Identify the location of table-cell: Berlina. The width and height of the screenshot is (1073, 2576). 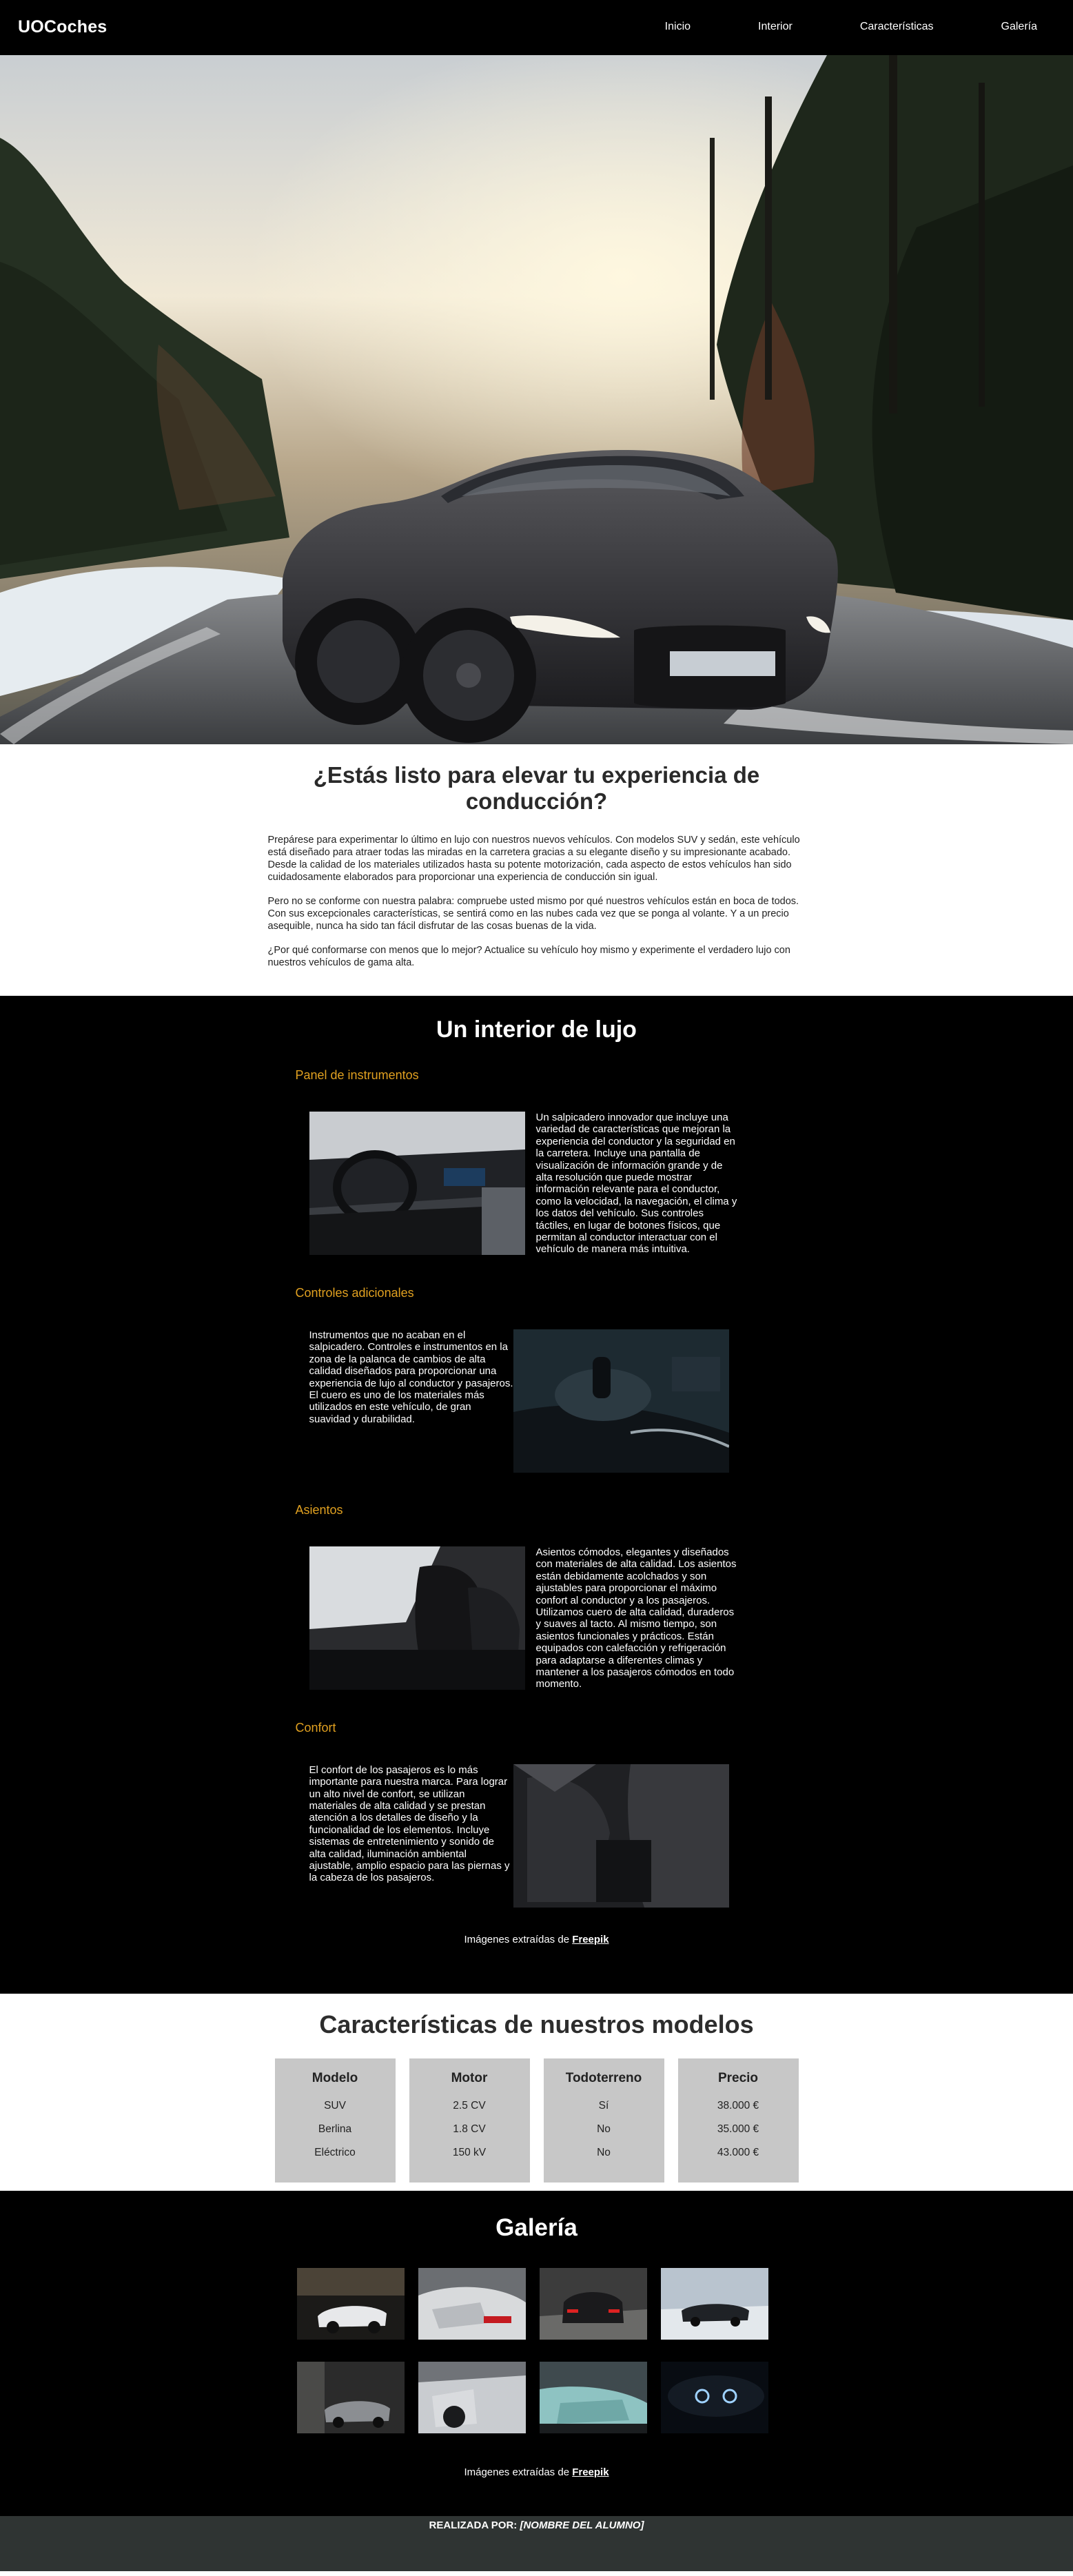
(335, 2129).